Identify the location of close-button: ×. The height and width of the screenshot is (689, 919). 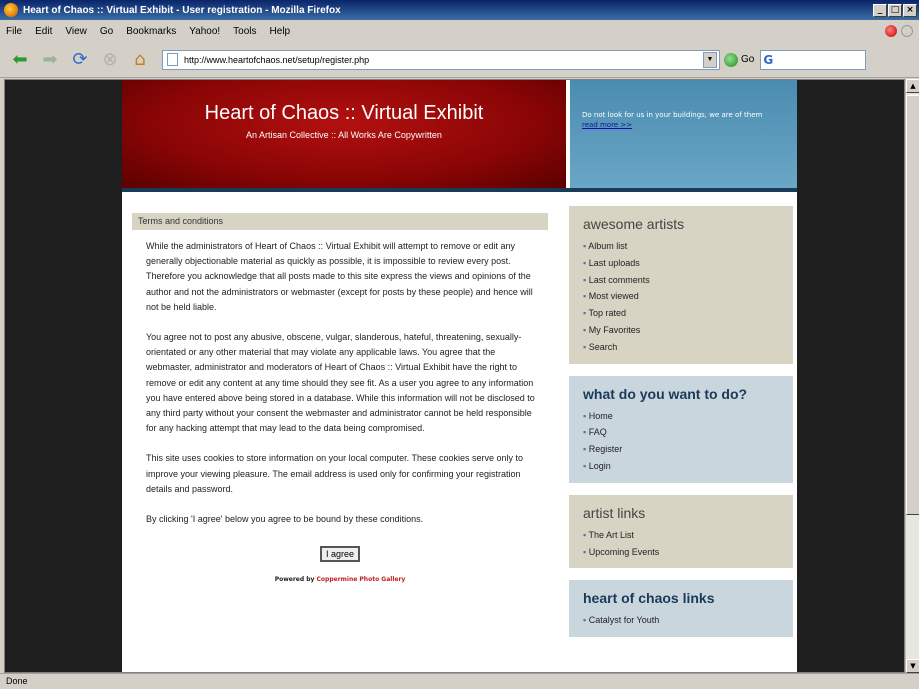
(910, 10).